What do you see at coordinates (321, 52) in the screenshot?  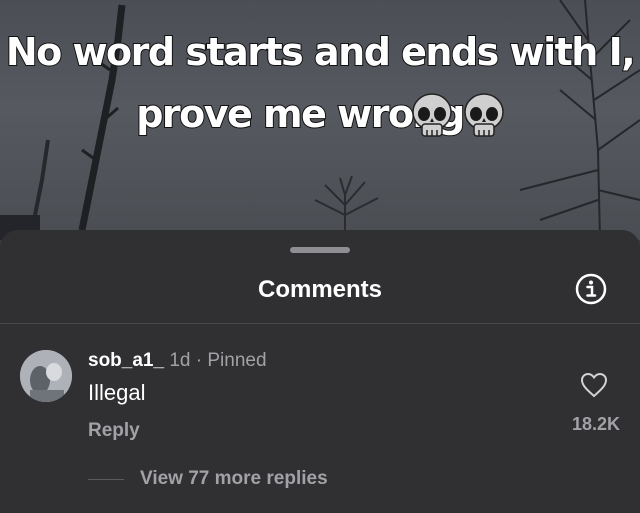 I see `video-caption-line1: No word starts and ends with I,` at bounding box center [321, 52].